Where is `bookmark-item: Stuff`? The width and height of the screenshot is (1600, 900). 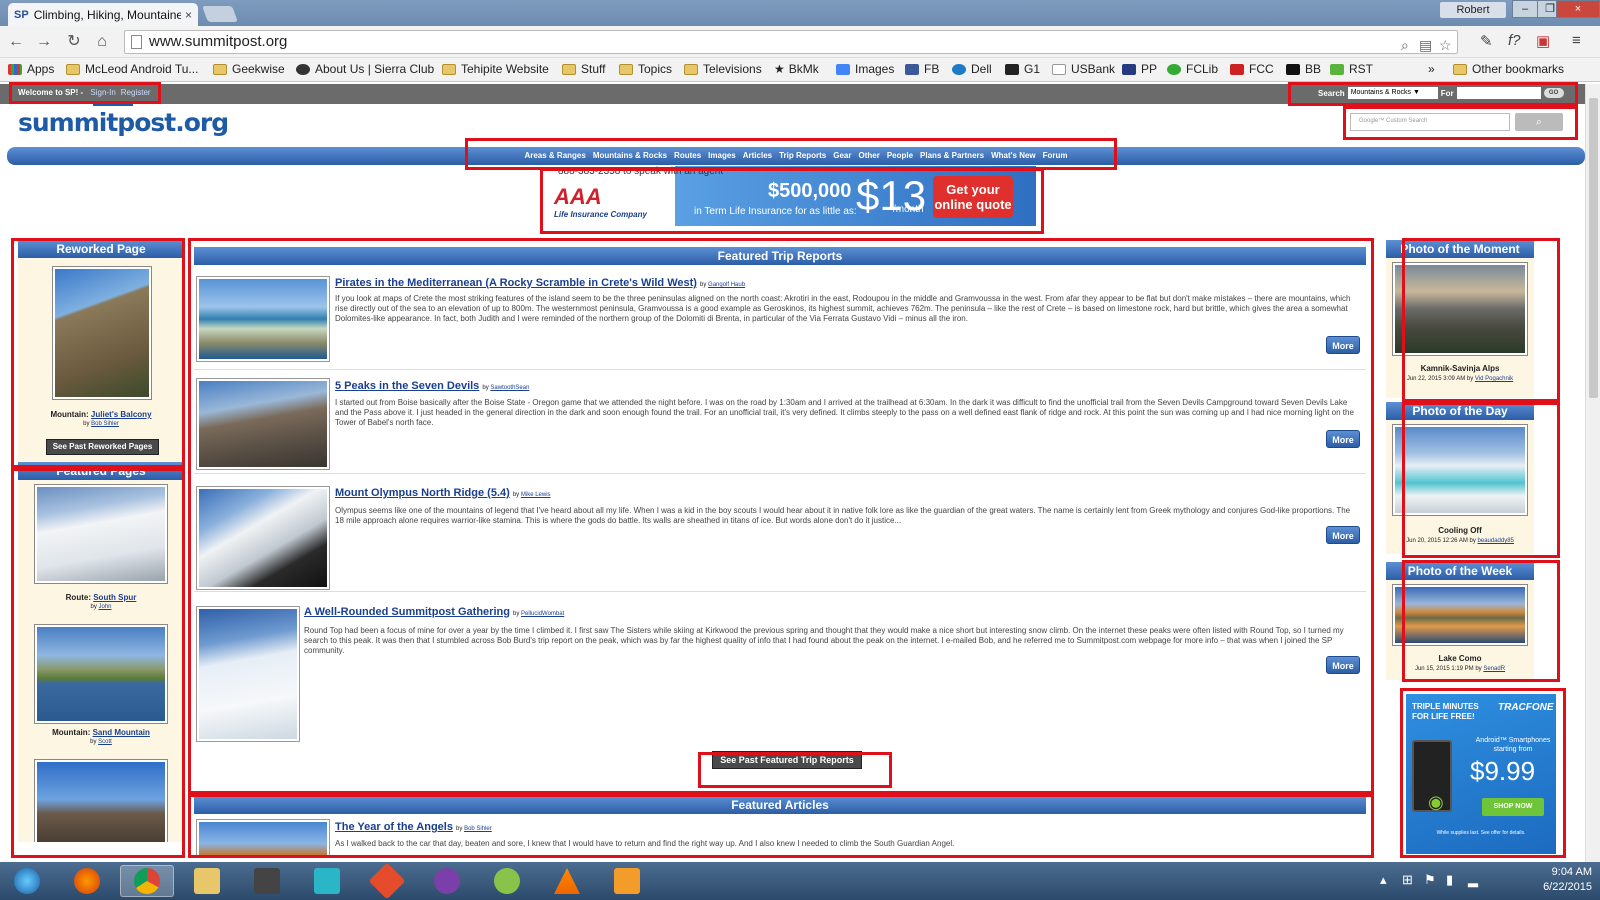 bookmark-item: Stuff is located at coordinates (583, 69).